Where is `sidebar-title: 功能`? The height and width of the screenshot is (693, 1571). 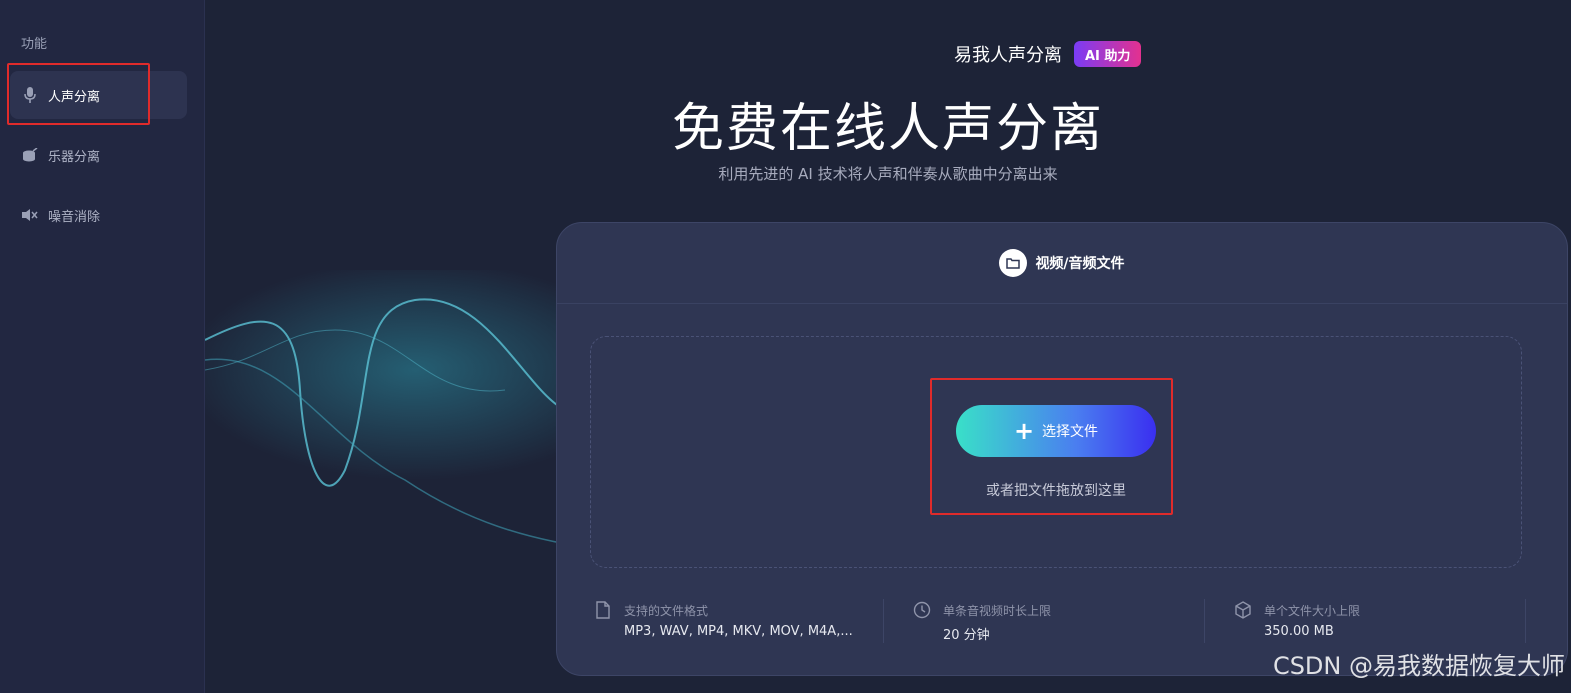 sidebar-title: 功能 is located at coordinates (34, 44).